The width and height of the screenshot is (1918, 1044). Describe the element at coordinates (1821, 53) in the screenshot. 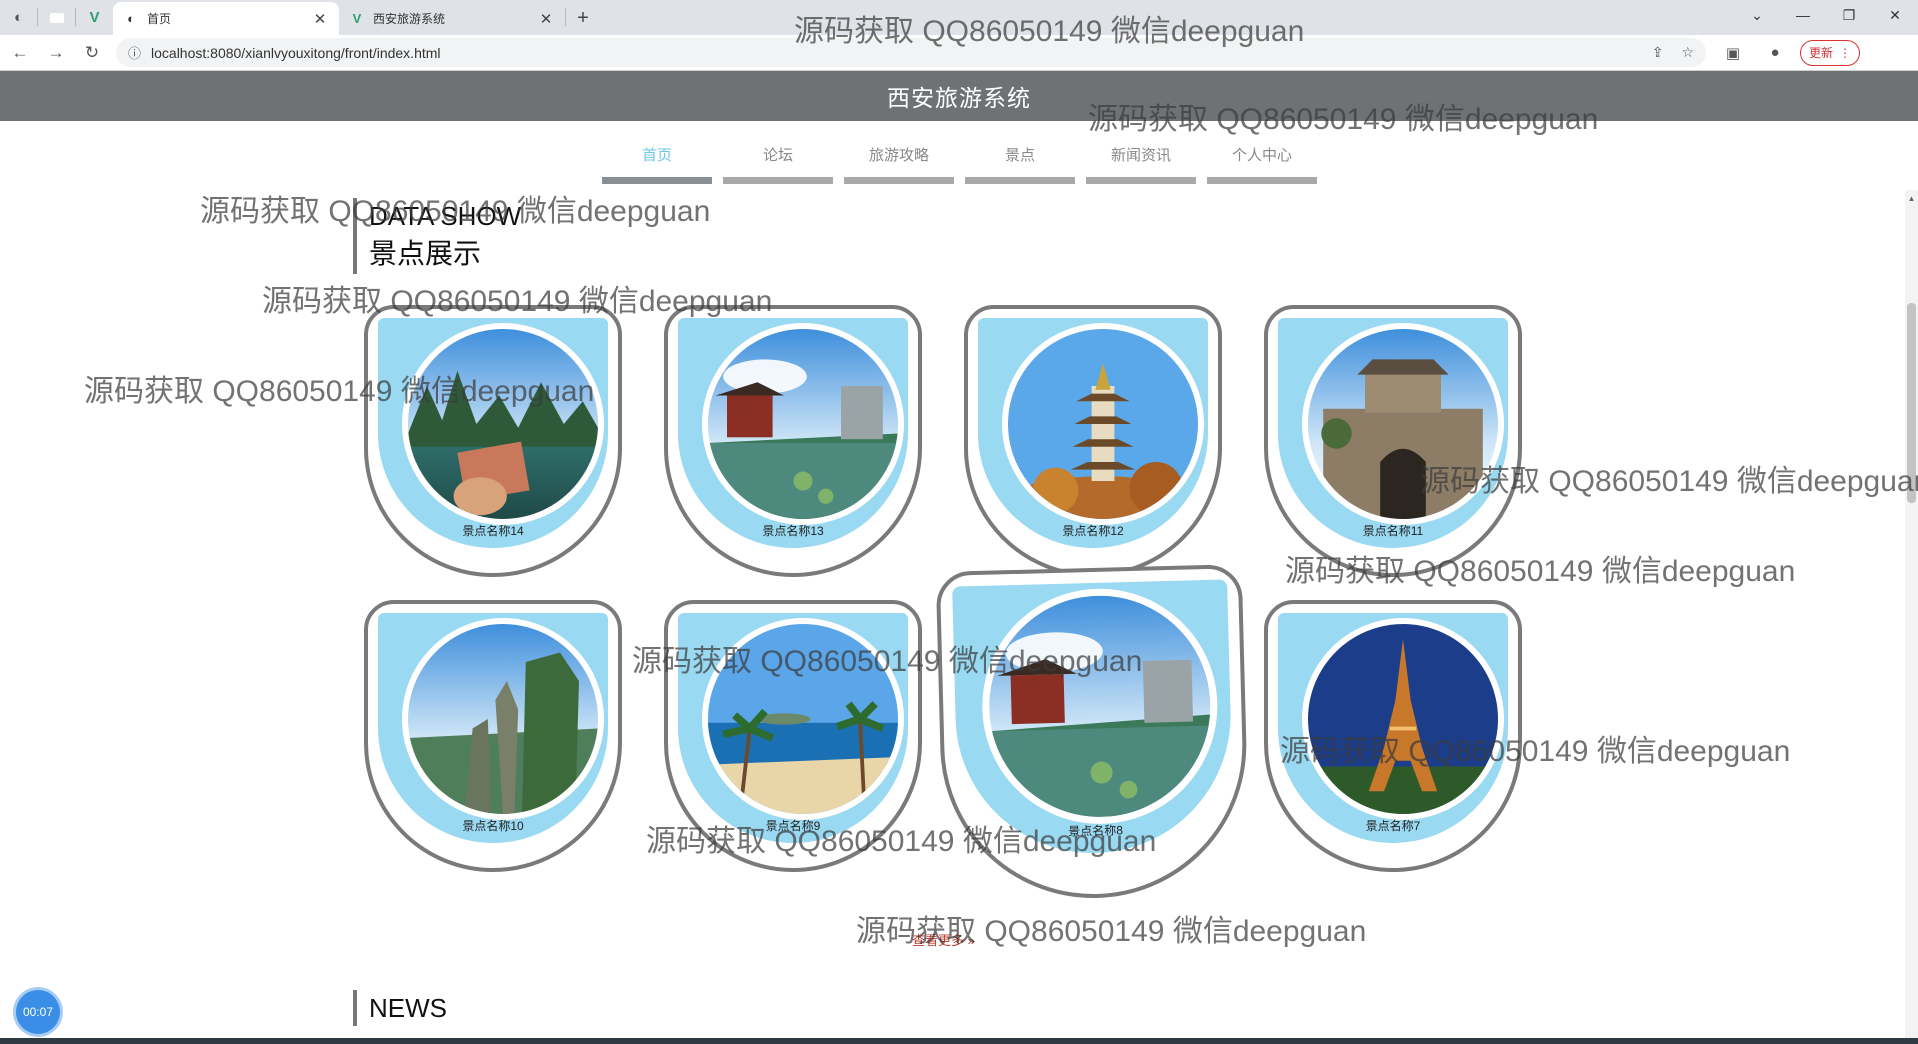

I see `update-label: 更新` at that location.